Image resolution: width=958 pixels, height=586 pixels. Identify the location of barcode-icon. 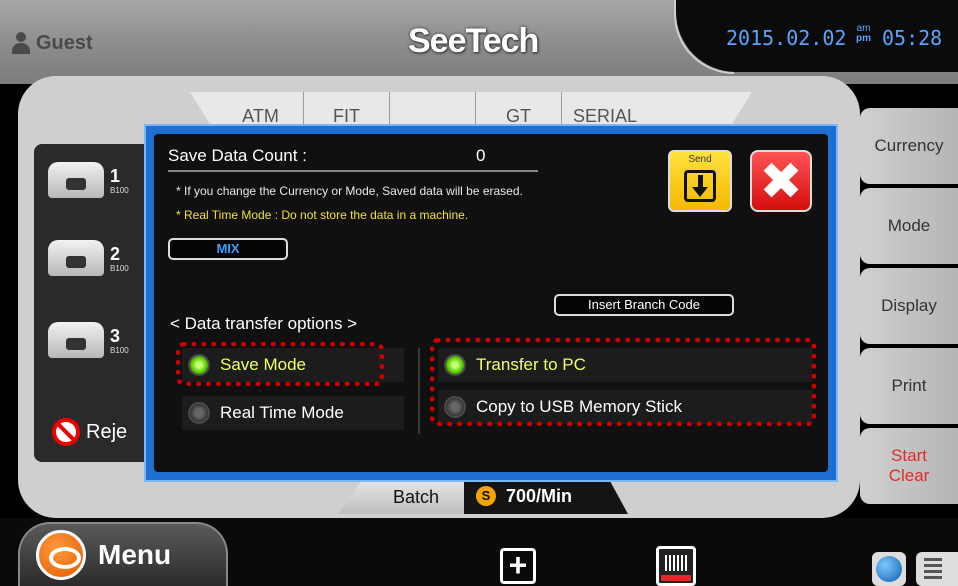
(676, 563).